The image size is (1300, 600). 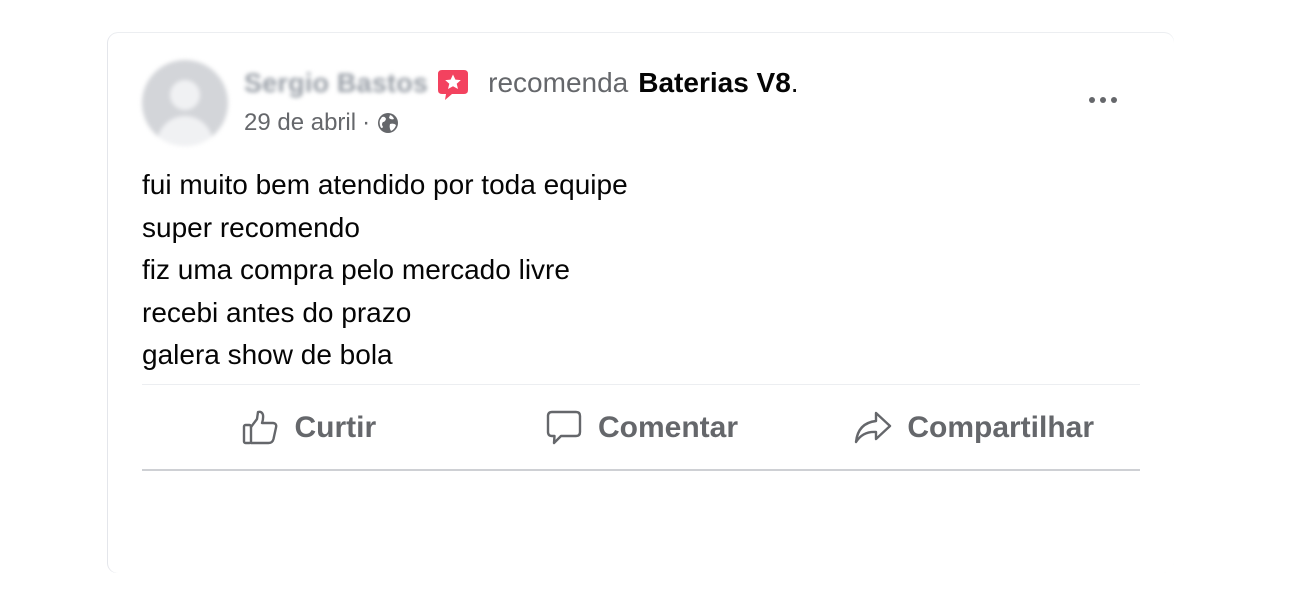 I want to click on share-icon, so click(x=873, y=427).